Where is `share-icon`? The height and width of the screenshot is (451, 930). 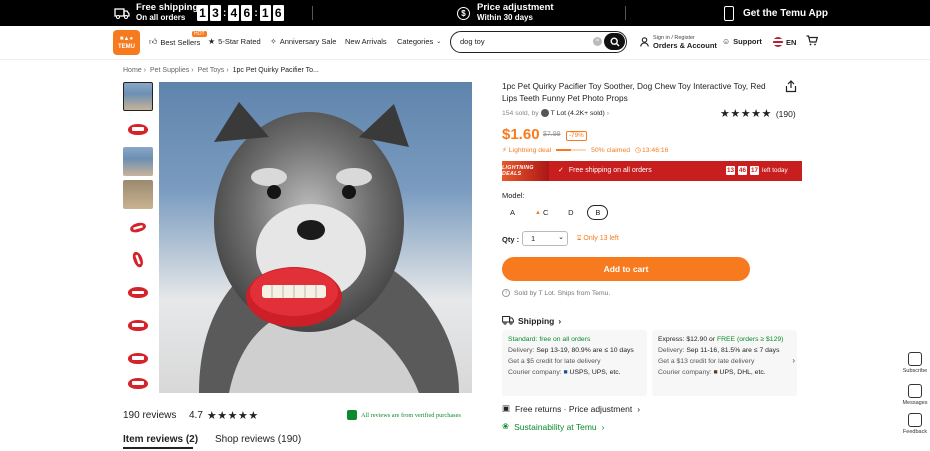 share-icon is located at coordinates (791, 87).